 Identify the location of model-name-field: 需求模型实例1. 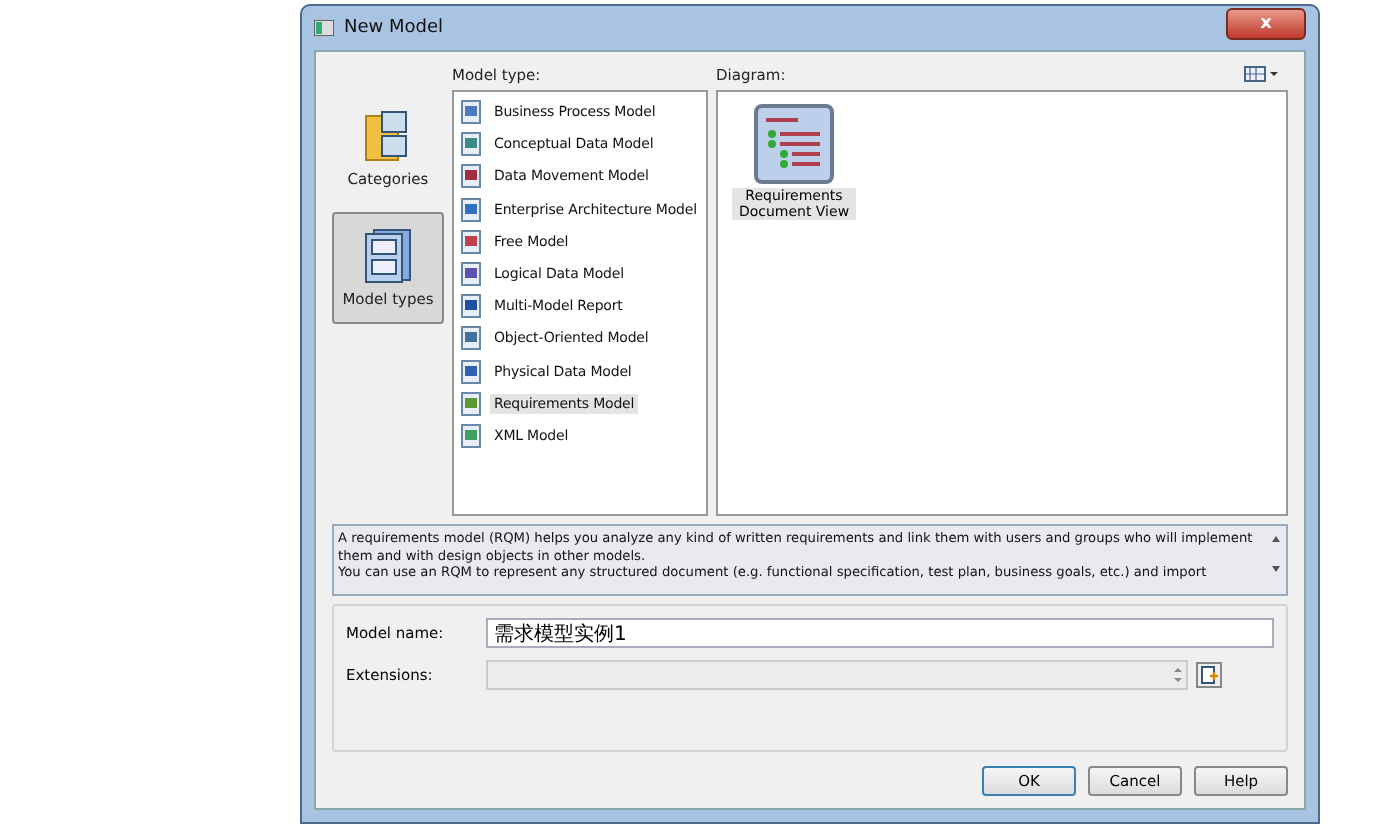
(880, 633).